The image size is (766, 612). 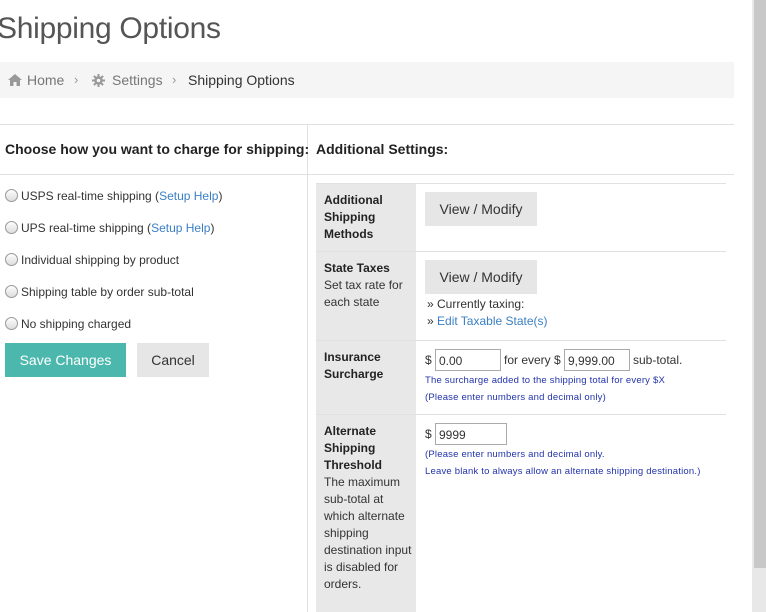 I want to click on taxes-desc: Set tax rate for each state, so click(x=363, y=293).